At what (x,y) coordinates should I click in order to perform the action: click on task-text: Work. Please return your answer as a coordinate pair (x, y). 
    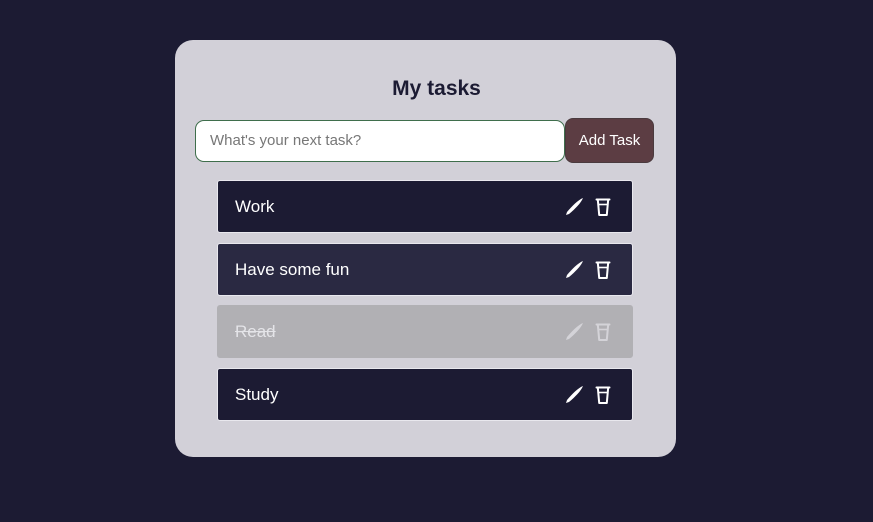
    Looking at the image, I should click on (399, 207).